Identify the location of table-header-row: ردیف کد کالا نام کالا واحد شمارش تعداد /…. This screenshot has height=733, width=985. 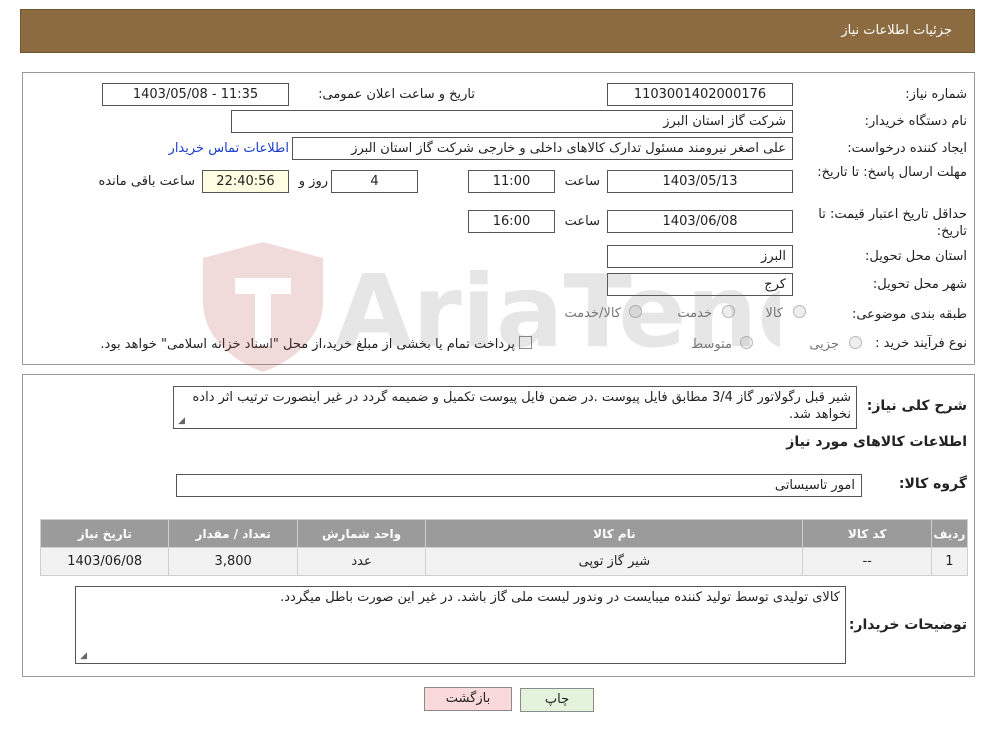
(504, 533).